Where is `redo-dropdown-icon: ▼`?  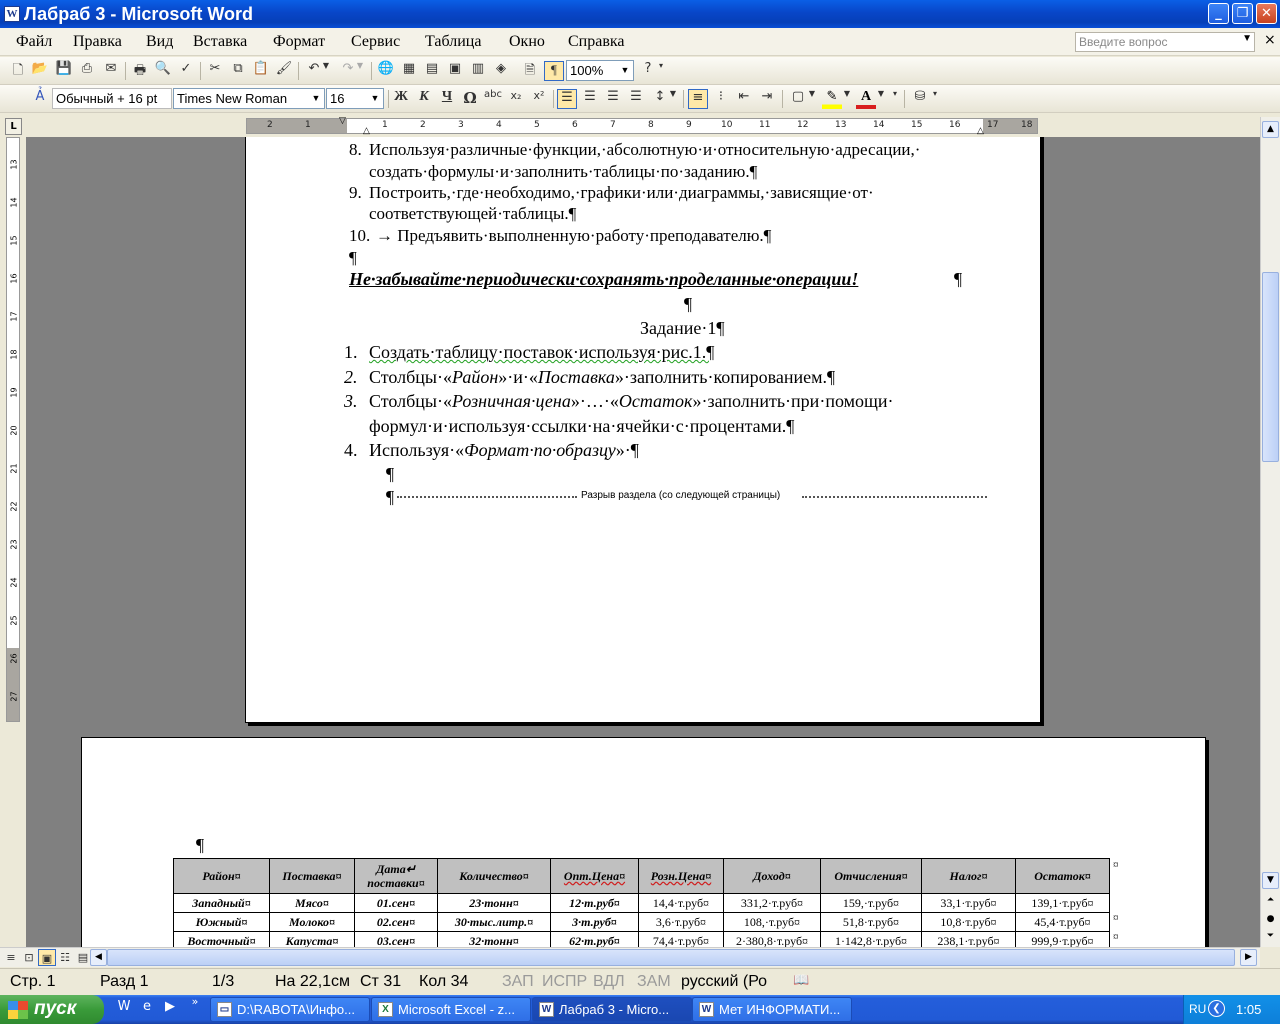 redo-dropdown-icon: ▼ is located at coordinates (360, 71).